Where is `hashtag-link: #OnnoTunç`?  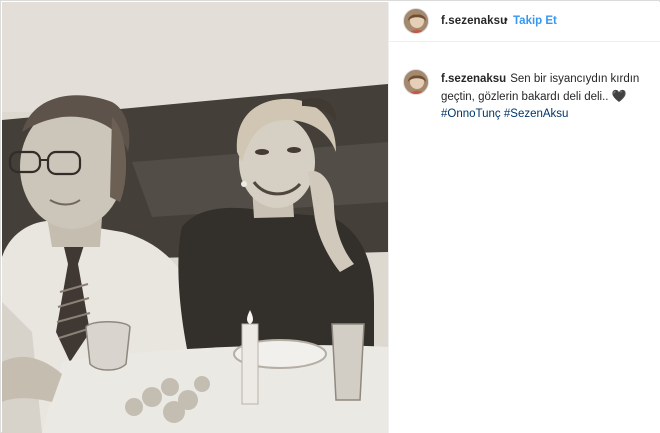 hashtag-link: #OnnoTunç is located at coordinates (471, 114).